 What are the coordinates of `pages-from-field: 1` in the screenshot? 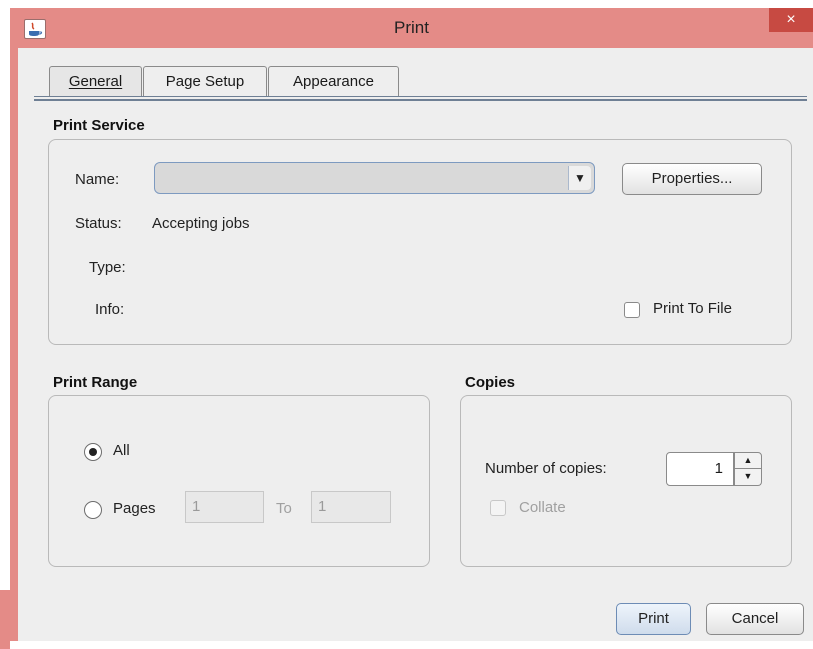 It's located at (224, 507).